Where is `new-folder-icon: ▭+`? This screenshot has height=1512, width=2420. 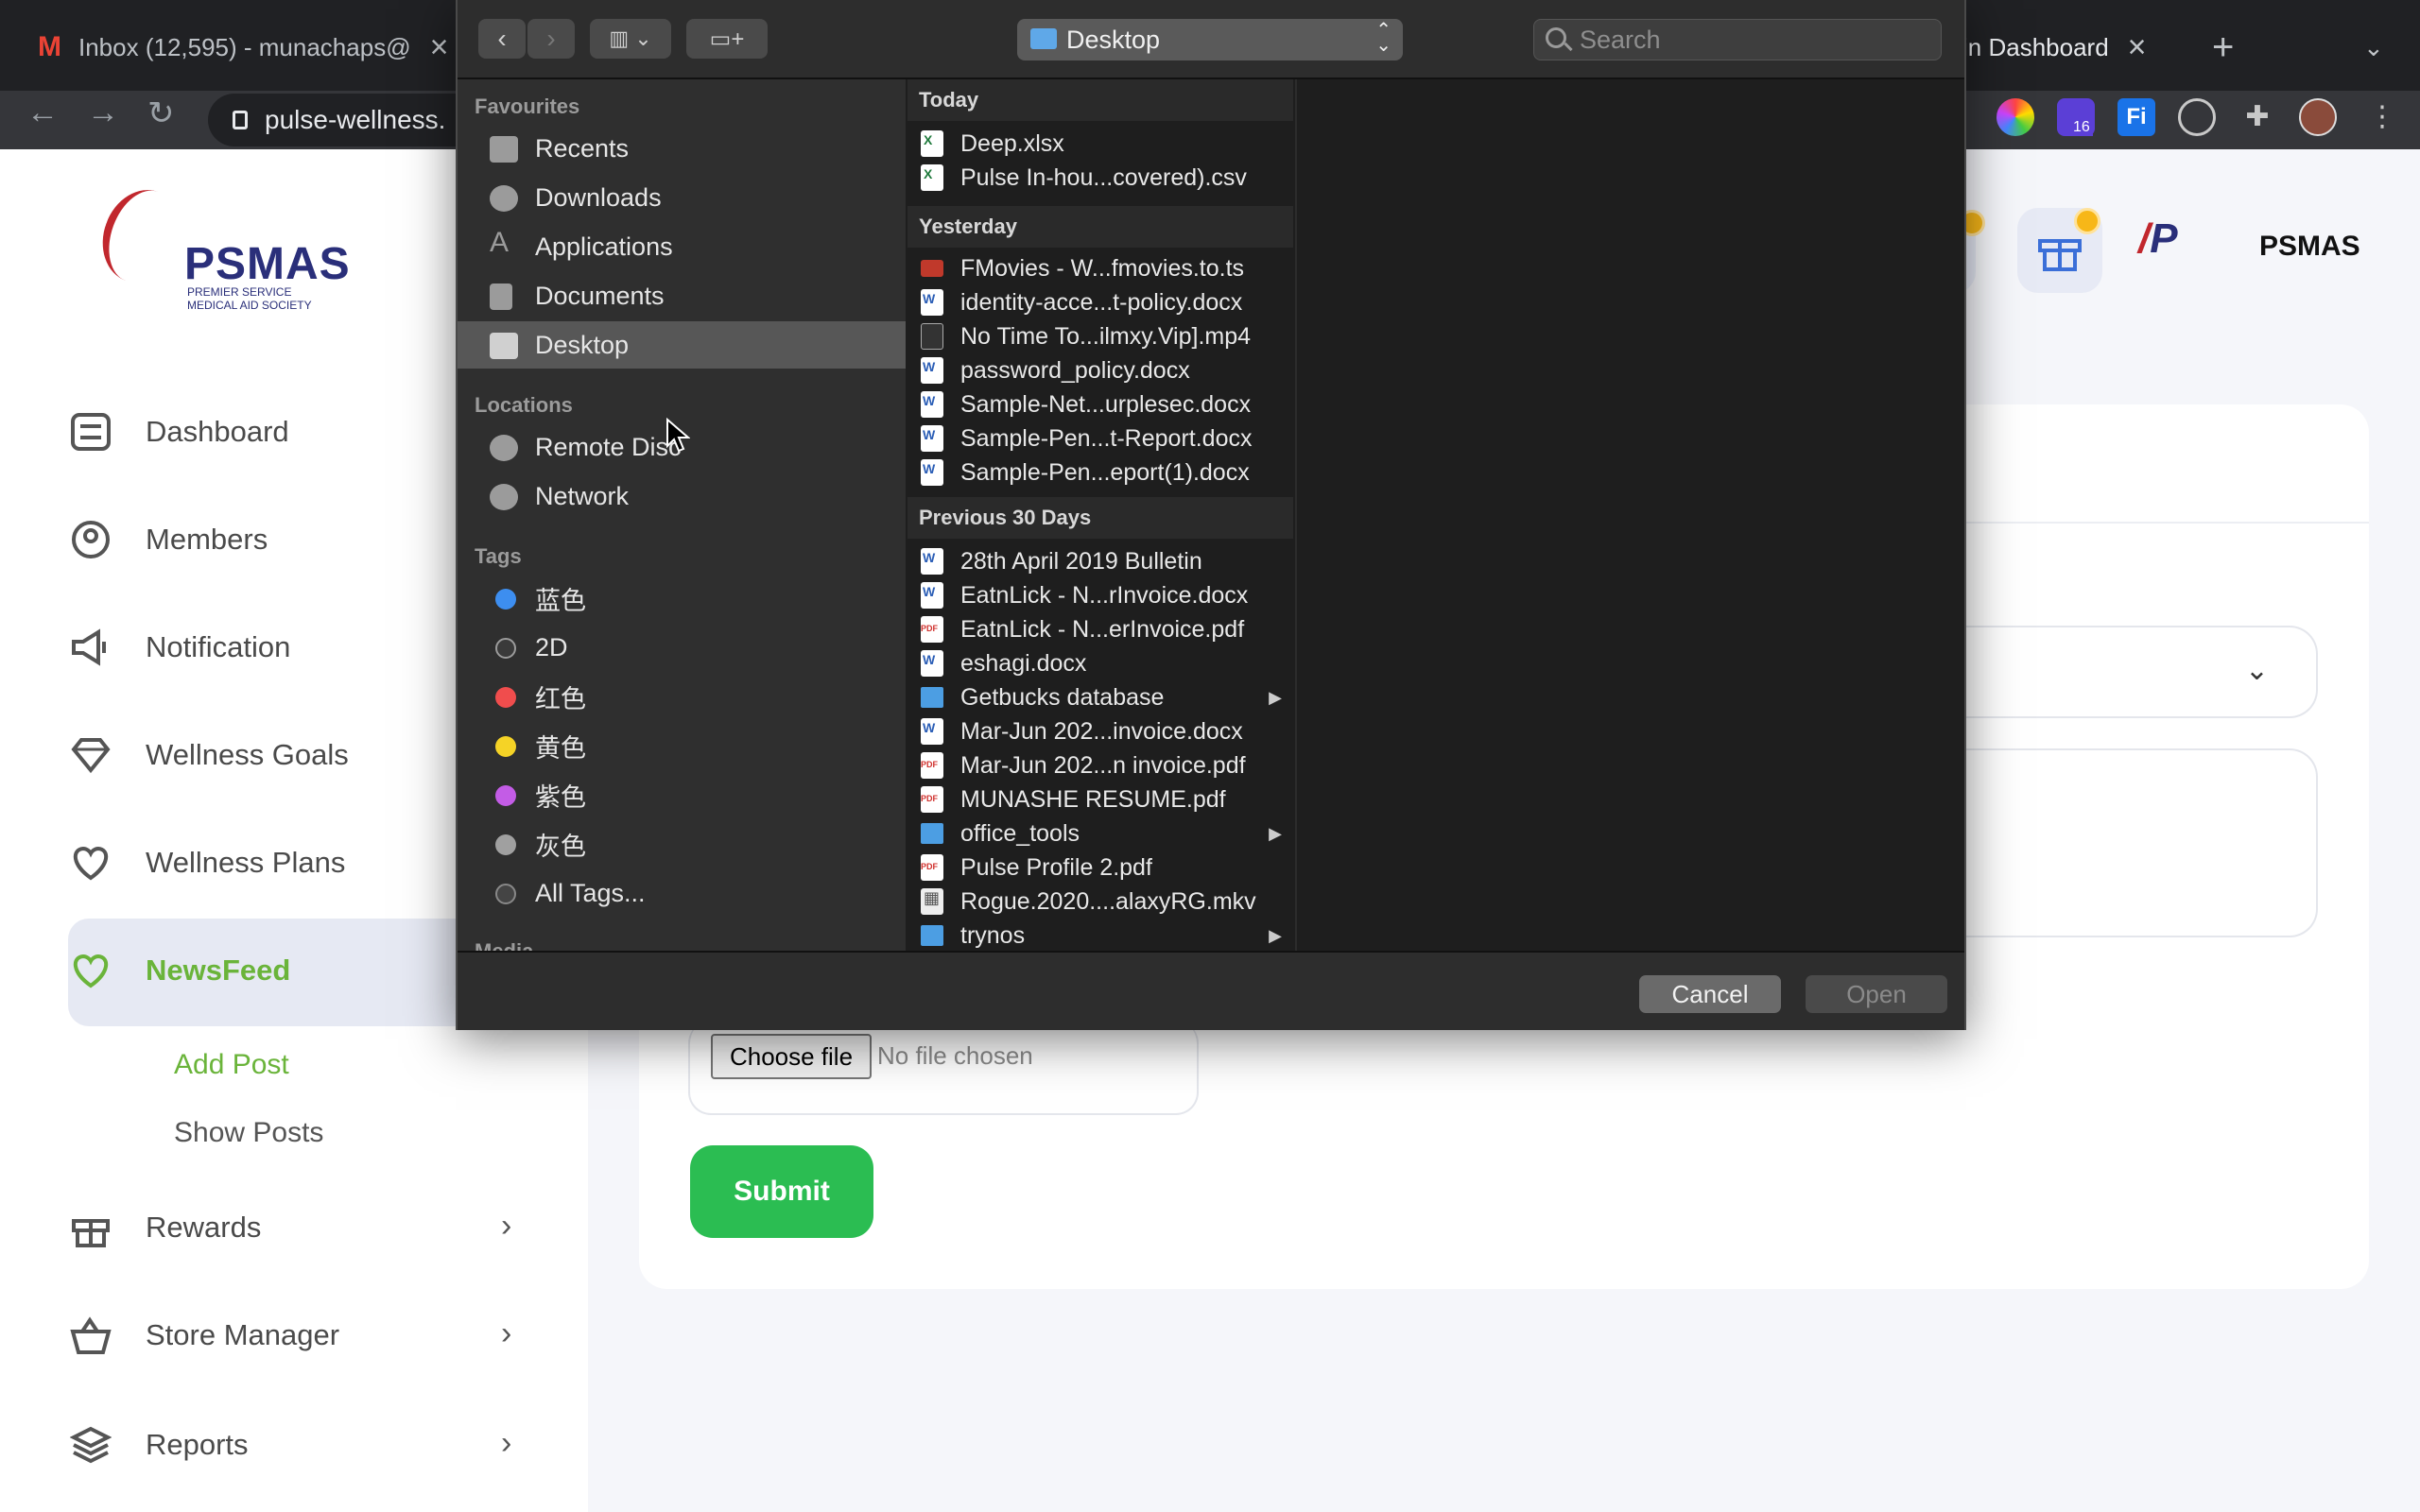 new-folder-icon: ▭+ is located at coordinates (727, 39).